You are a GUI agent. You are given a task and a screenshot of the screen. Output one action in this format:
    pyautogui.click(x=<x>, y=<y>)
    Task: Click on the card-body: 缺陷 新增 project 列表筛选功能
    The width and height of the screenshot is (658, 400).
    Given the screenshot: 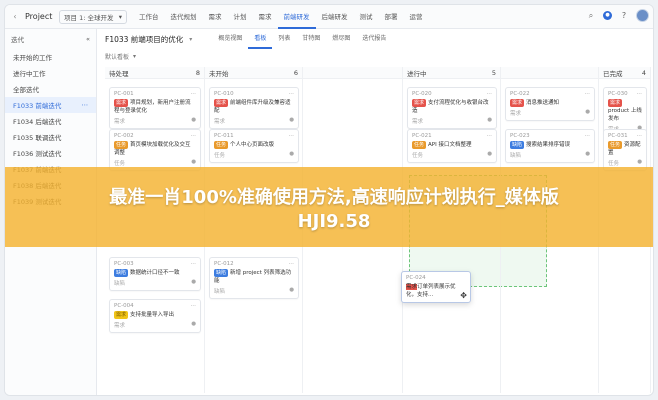 What is the action you would take?
    pyautogui.click(x=254, y=277)
    